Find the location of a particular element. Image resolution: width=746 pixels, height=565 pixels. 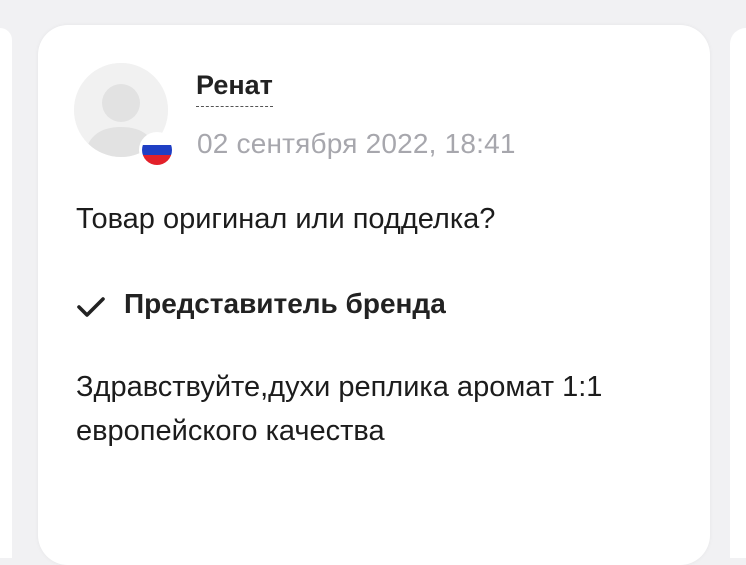

adjacent-card-left is located at coordinates (6, 293).